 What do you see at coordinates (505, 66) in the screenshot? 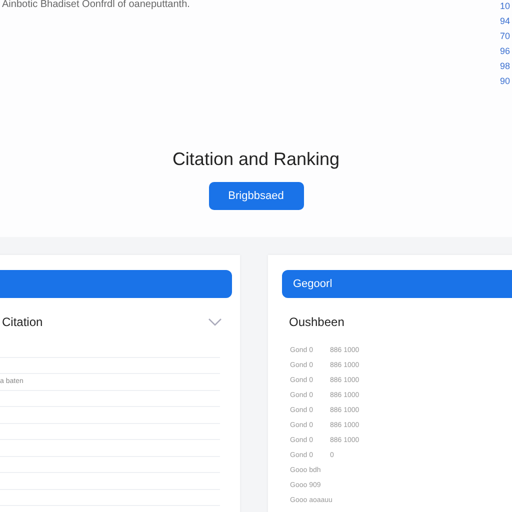
I see `side-number: 98` at bounding box center [505, 66].